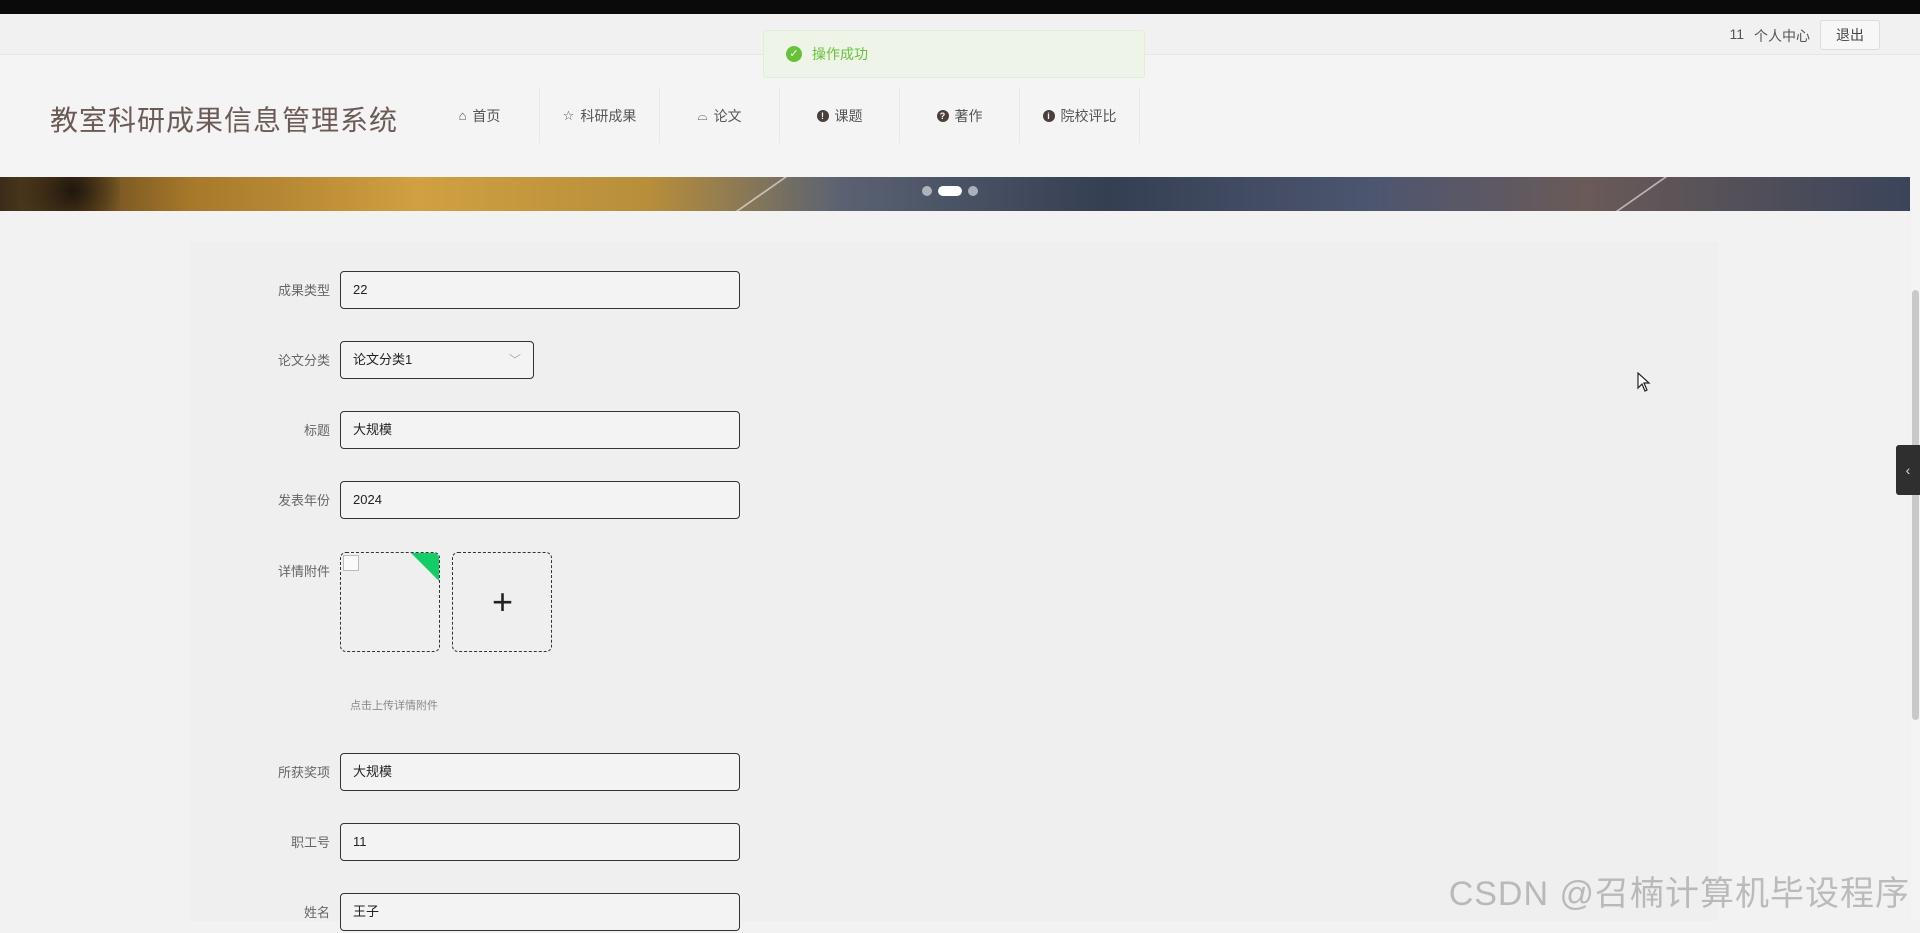 This screenshot has width=1920, height=933. I want to click on main-nav: ⌂ 首页 ☆ 科研成果 ⌓ 论文 ! 课题 ? 著作 i 院校评比, so click(780, 115).